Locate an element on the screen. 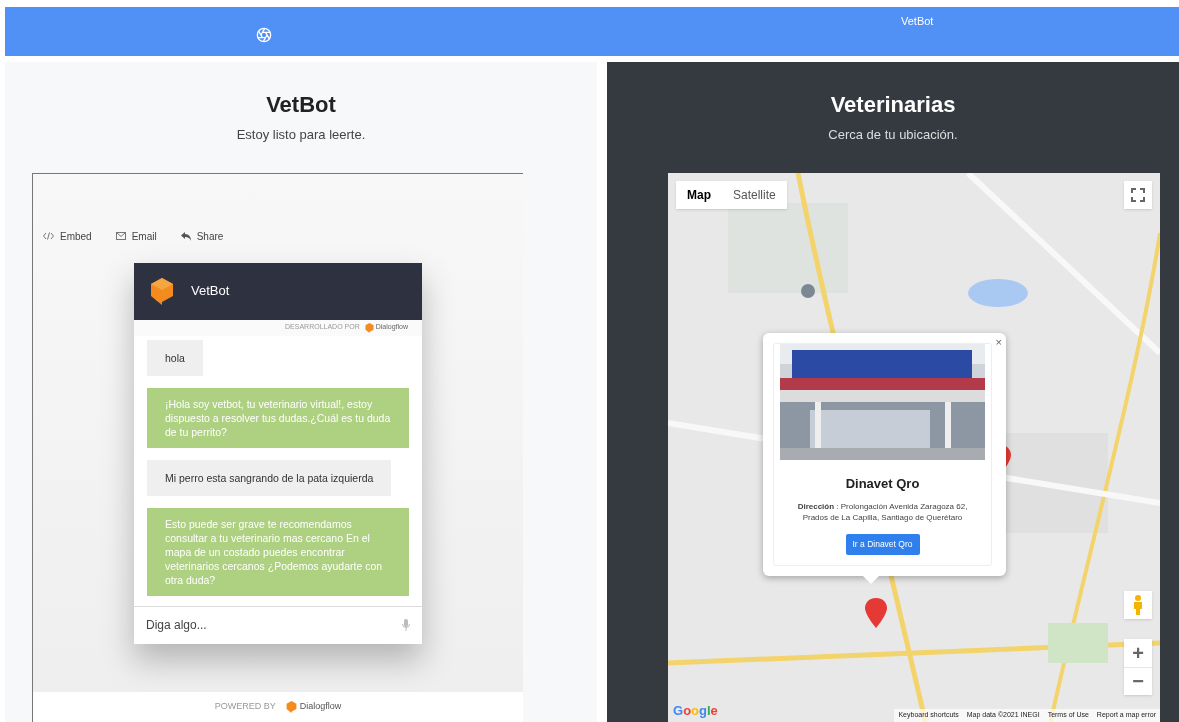 The width and height of the screenshot is (1179, 722). panel-title: Veterinarias is located at coordinates (893, 105).